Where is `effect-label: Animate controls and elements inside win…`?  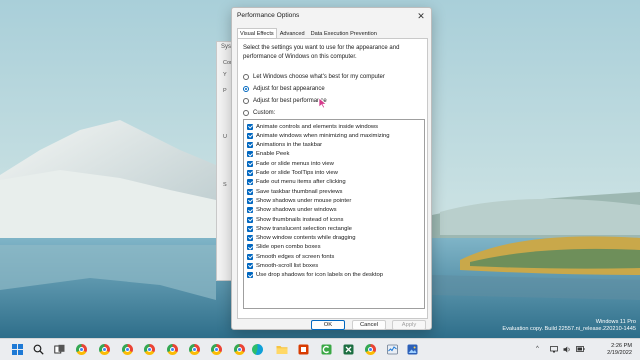
effect-label: Animate controls and elements inside win… is located at coordinates (317, 126).